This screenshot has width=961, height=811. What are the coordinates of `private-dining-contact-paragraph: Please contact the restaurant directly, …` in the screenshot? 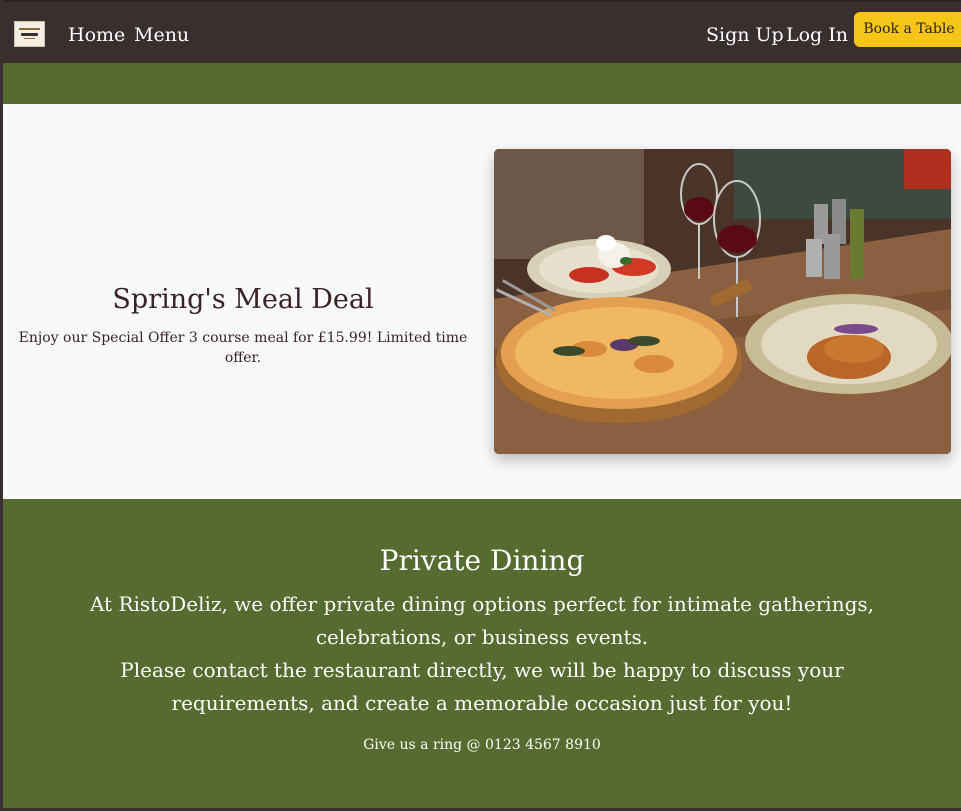 It's located at (482, 686).